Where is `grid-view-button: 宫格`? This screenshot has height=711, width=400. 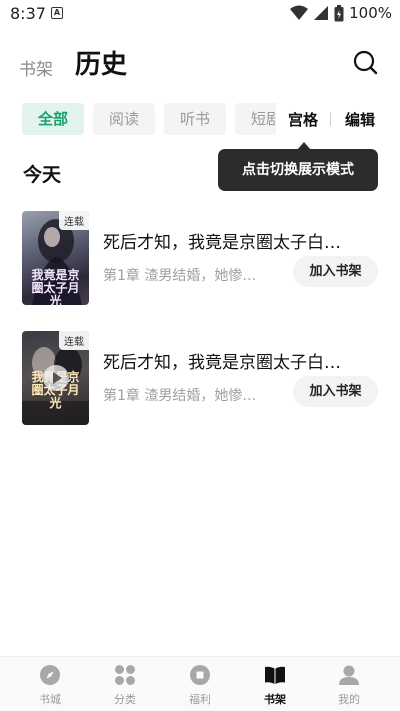
grid-view-button: 宫格 is located at coordinates (303, 119).